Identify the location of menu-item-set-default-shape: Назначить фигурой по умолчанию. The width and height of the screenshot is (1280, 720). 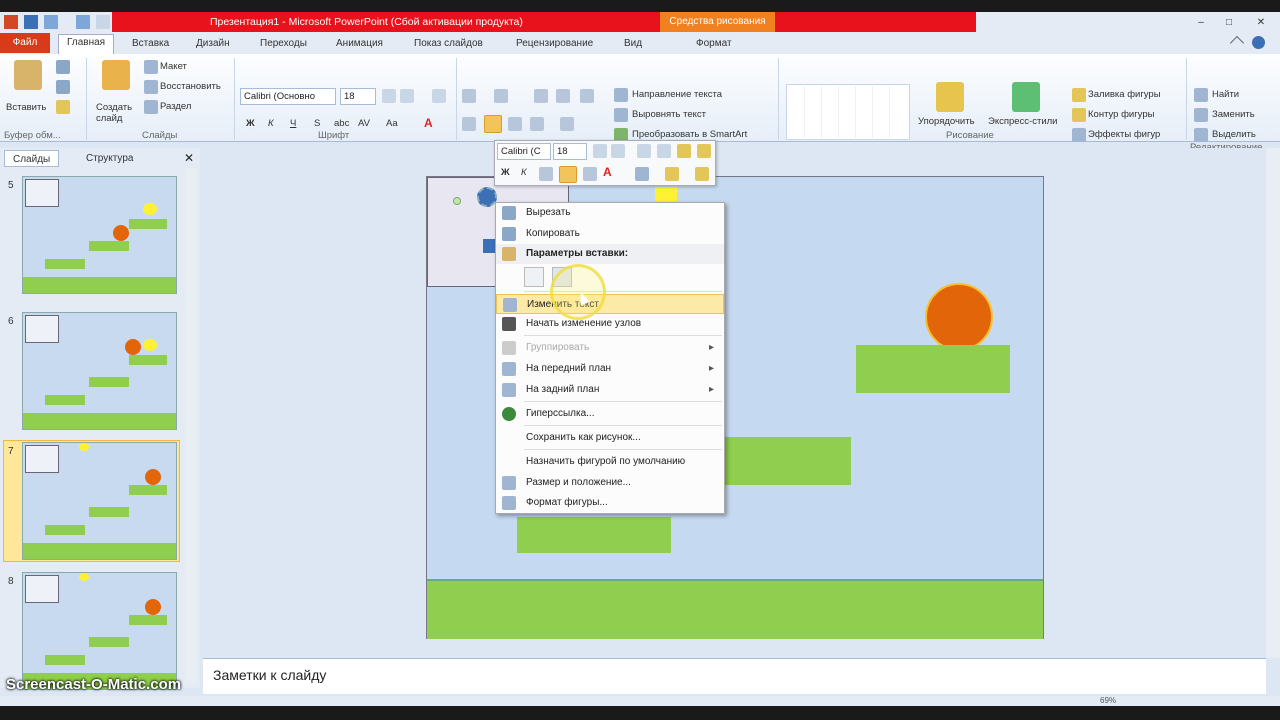
(610, 462).